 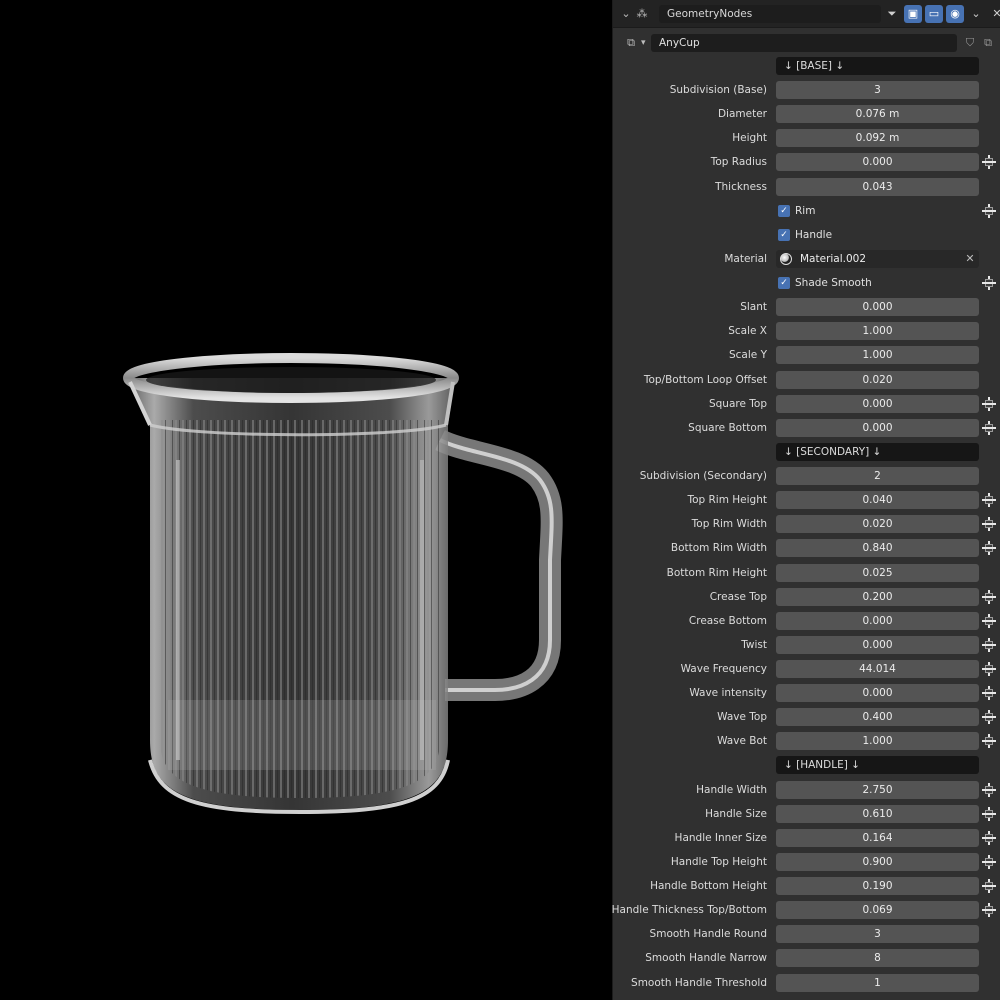 I want to click on node-group-field: GeometryNodes, so click(x=770, y=14).